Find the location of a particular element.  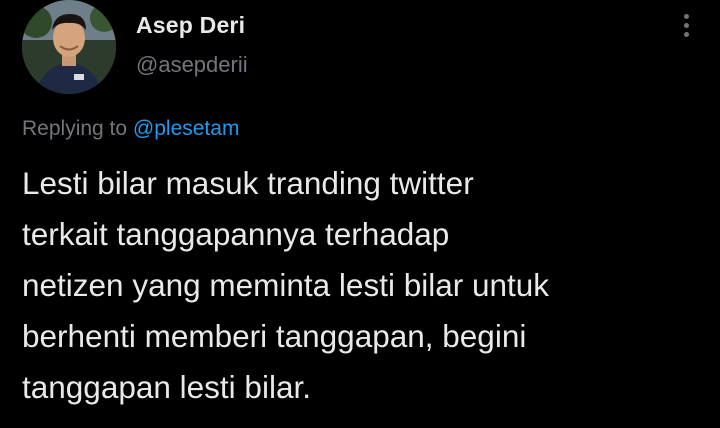

reply-mention-link: @plesetam is located at coordinates (186, 128).